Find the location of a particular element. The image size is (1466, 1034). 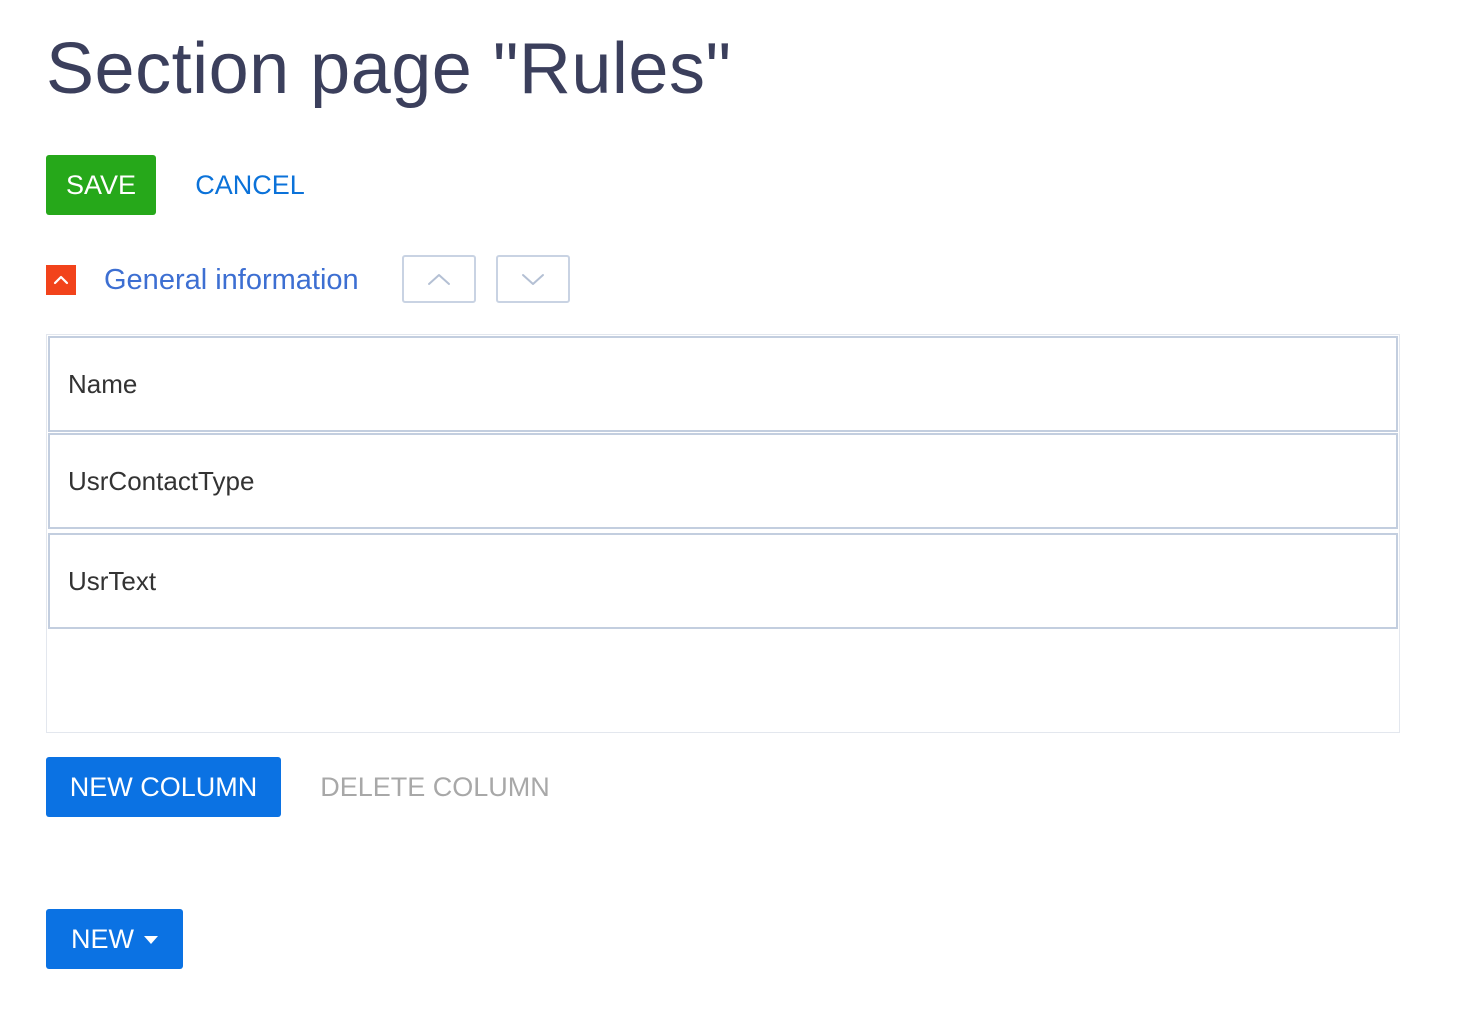

page-title: Section page "Rules" is located at coordinates (389, 69).